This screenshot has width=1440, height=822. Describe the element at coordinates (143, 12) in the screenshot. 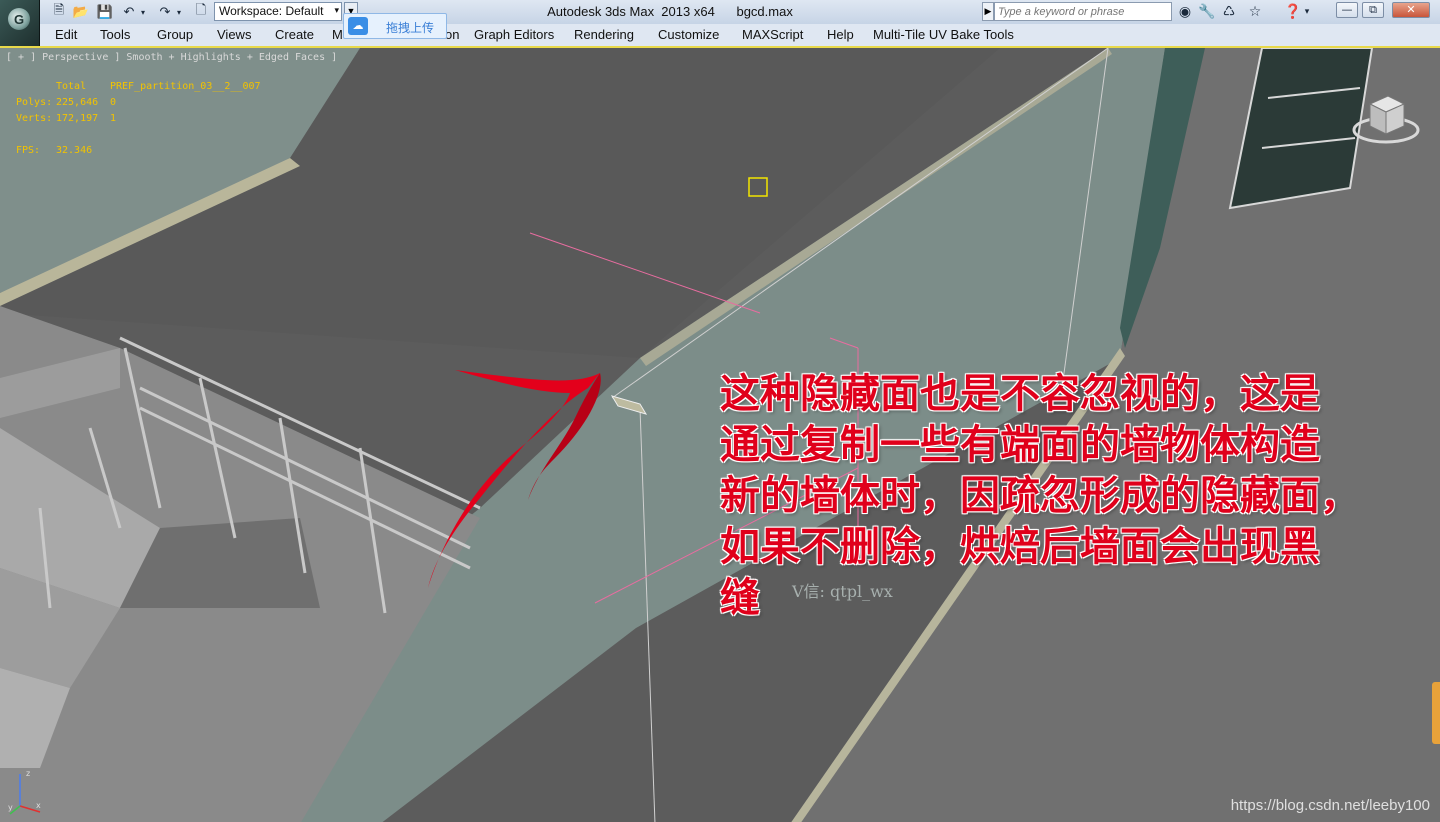

I see `undo-dropdown-icon: ▾` at that location.